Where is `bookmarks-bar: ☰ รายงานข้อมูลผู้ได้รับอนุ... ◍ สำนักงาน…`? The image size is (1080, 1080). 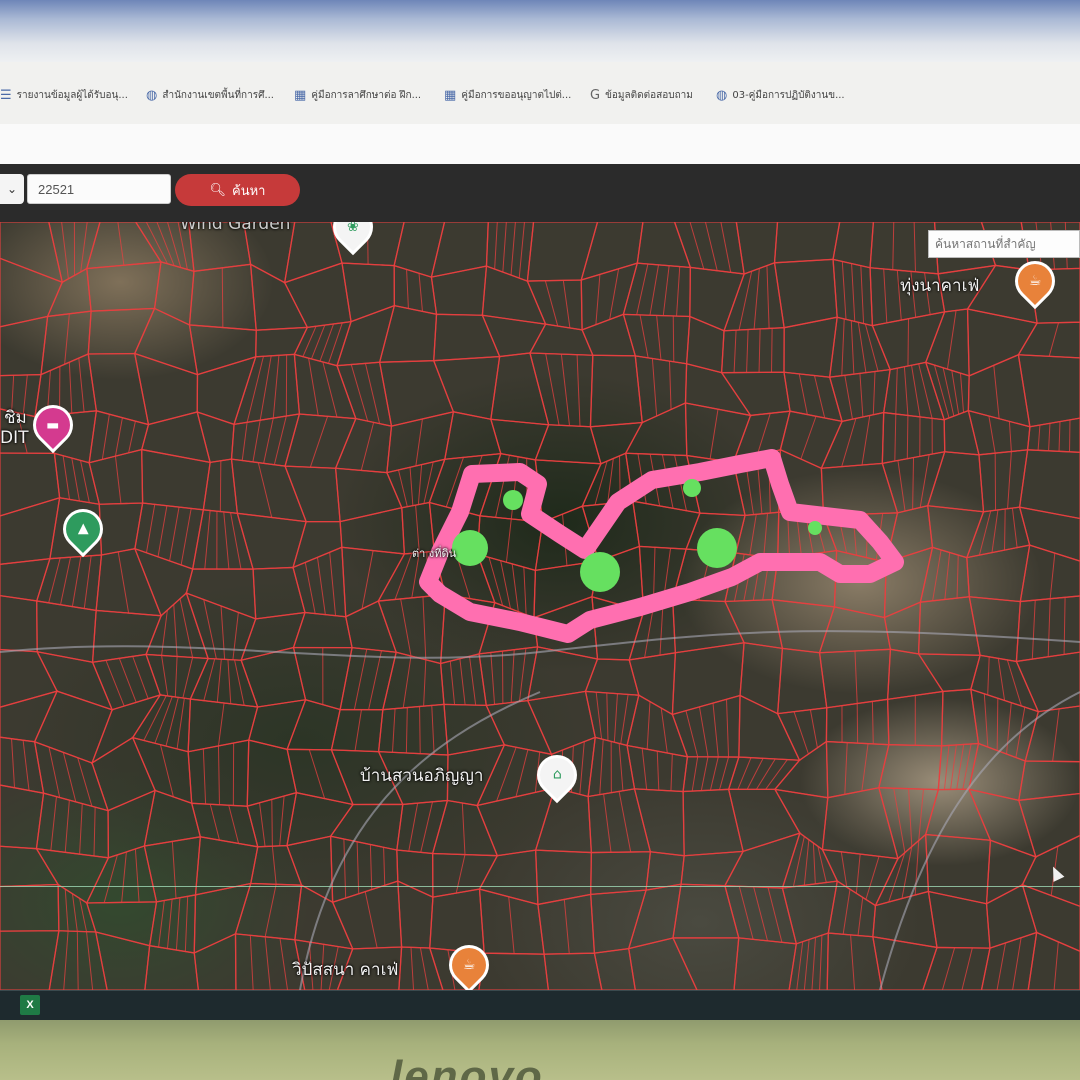
bookmarks-bar: ☰ รายงานข้อมูลผู้ได้รับอนุ... ◍ สำนักงาน… is located at coordinates (540, 93).